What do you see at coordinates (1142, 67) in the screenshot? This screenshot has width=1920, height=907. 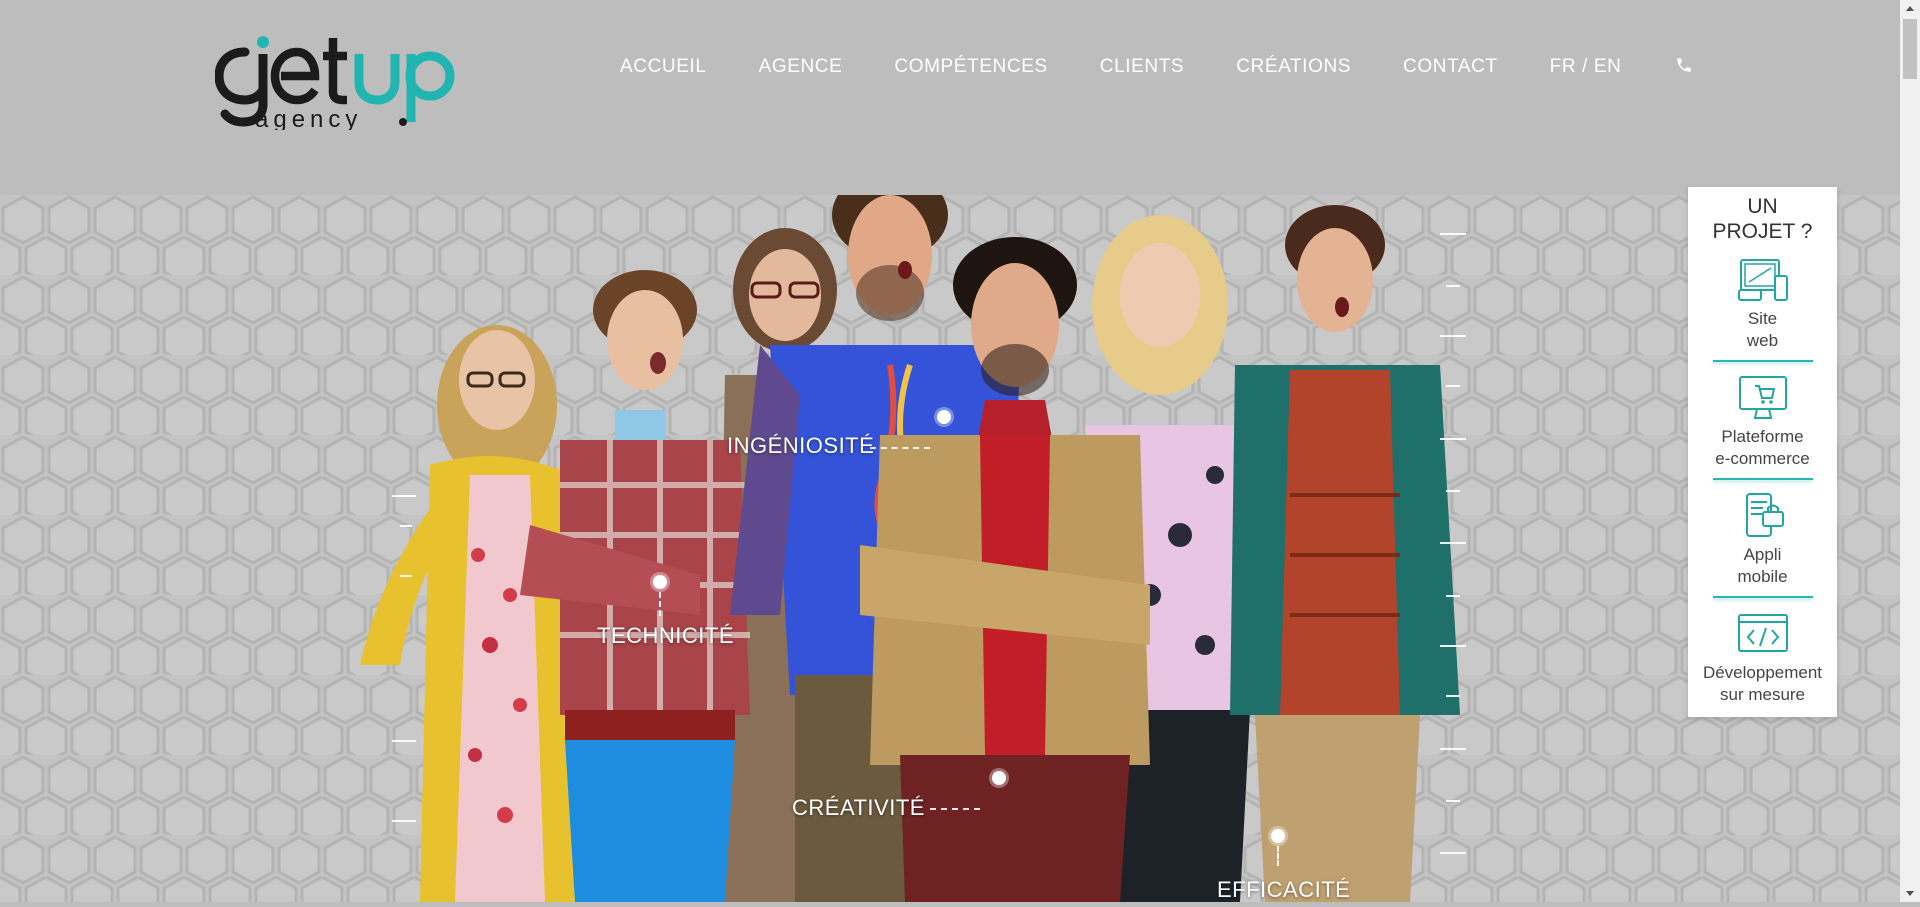 I see `nav-clients: CLIENTS` at bounding box center [1142, 67].